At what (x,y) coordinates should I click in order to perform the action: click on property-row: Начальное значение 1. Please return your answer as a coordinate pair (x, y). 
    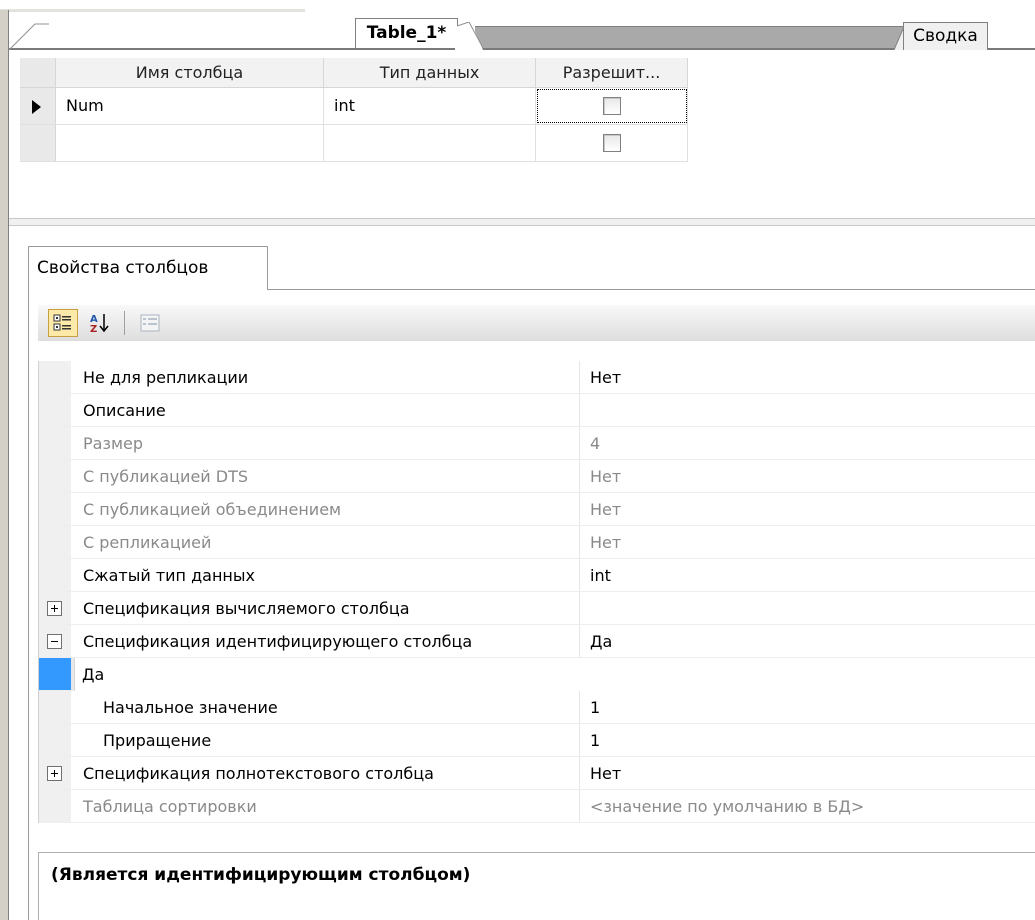
    Looking at the image, I should click on (537, 707).